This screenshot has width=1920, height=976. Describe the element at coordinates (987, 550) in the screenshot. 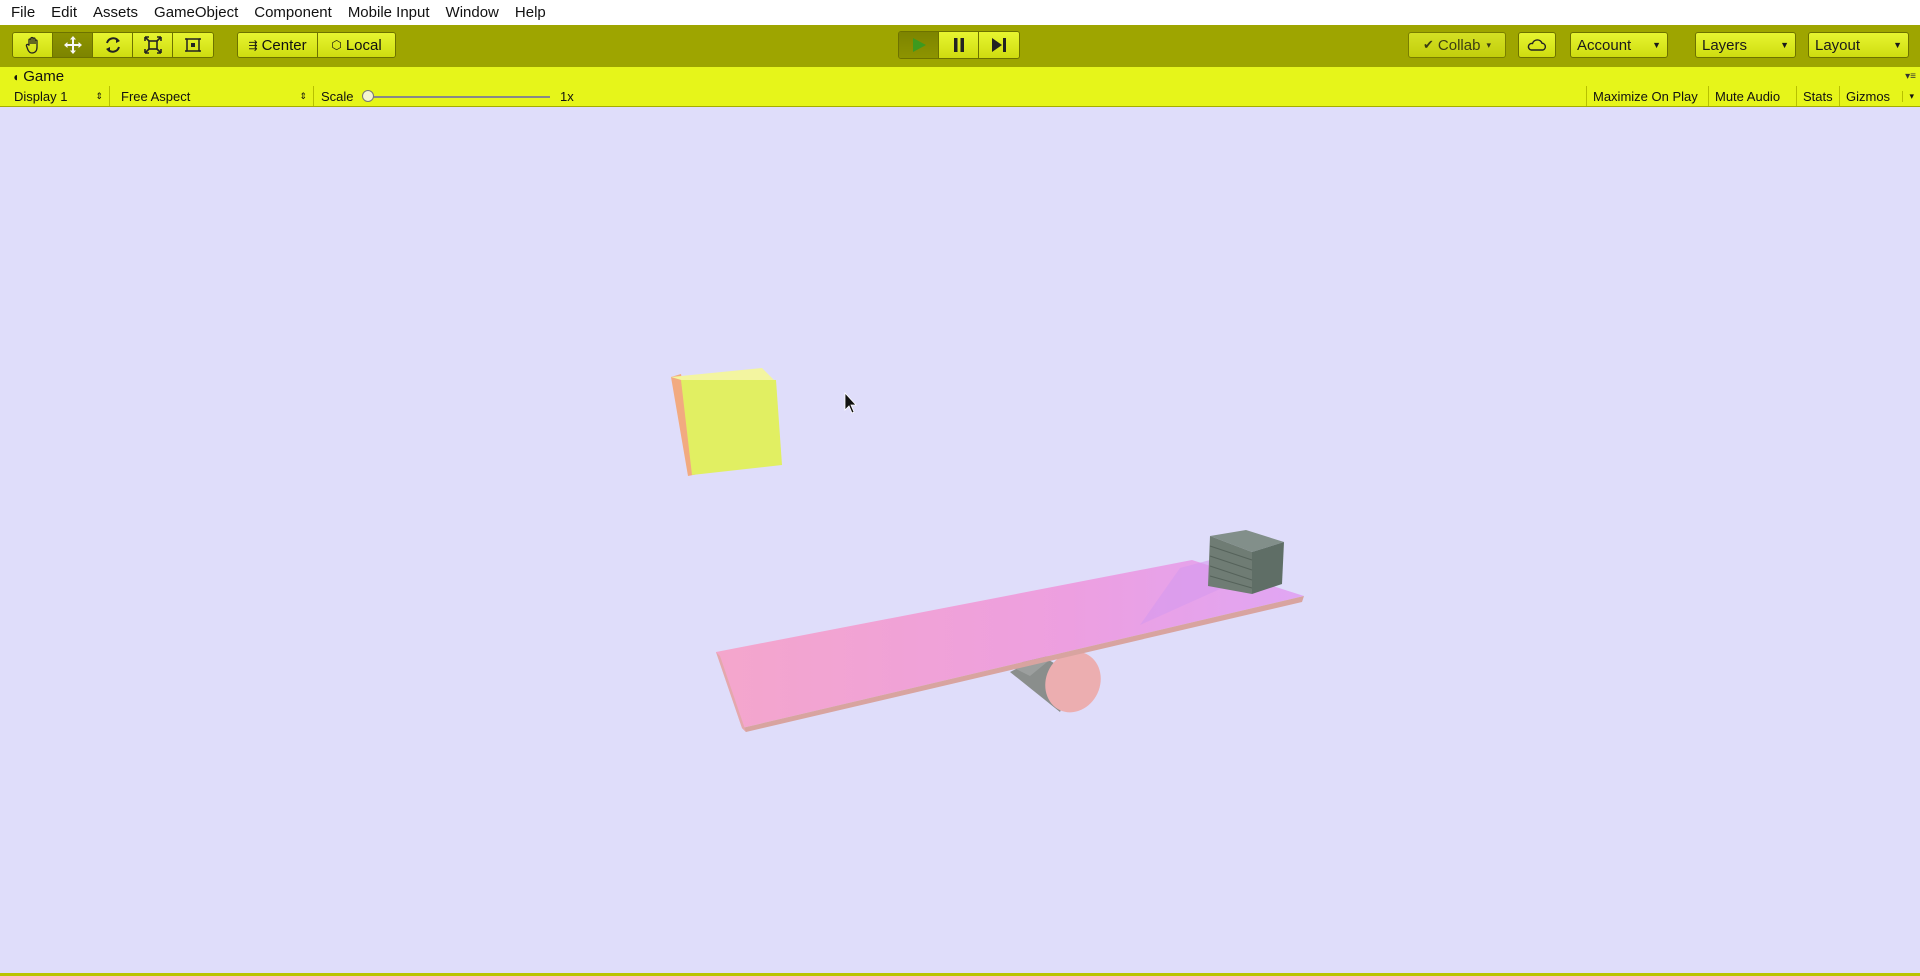

I see `game-scene` at that location.